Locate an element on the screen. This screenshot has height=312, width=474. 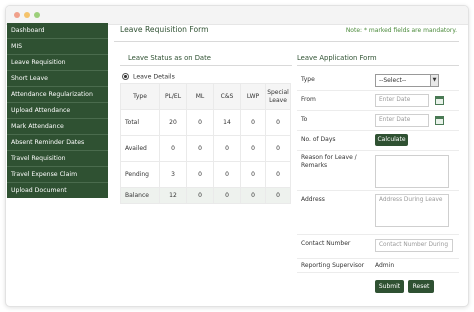
type-select: --Select-- ▼ is located at coordinates (407, 80).